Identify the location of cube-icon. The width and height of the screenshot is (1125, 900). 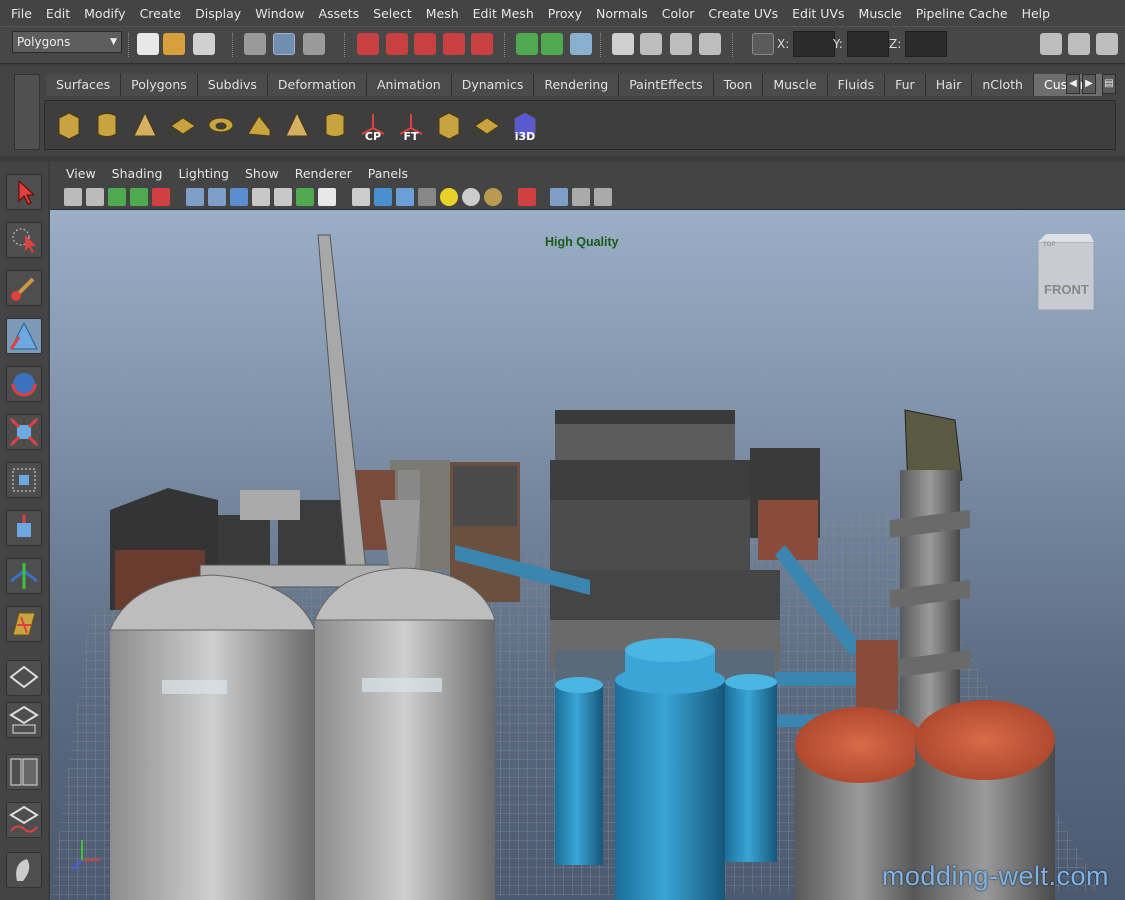
(69, 125).